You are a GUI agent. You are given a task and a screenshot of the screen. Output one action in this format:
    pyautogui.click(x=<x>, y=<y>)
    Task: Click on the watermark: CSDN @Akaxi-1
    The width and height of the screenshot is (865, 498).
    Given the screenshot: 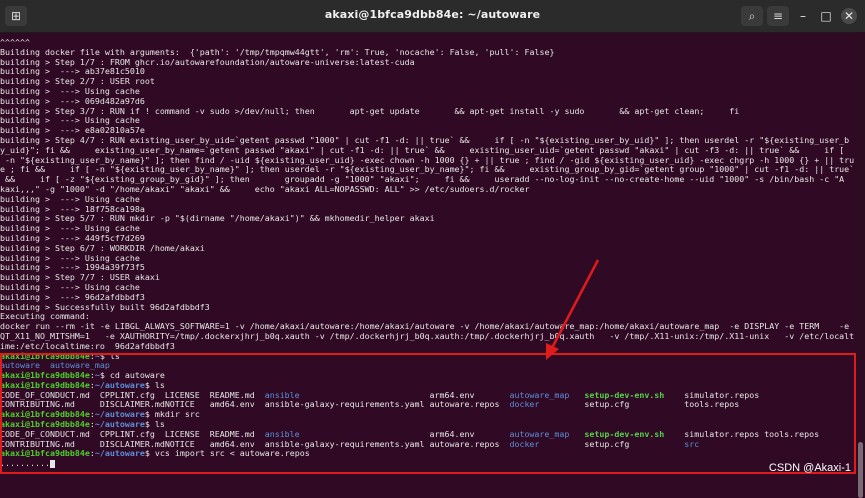 What is the action you would take?
    pyautogui.click(x=809, y=468)
    